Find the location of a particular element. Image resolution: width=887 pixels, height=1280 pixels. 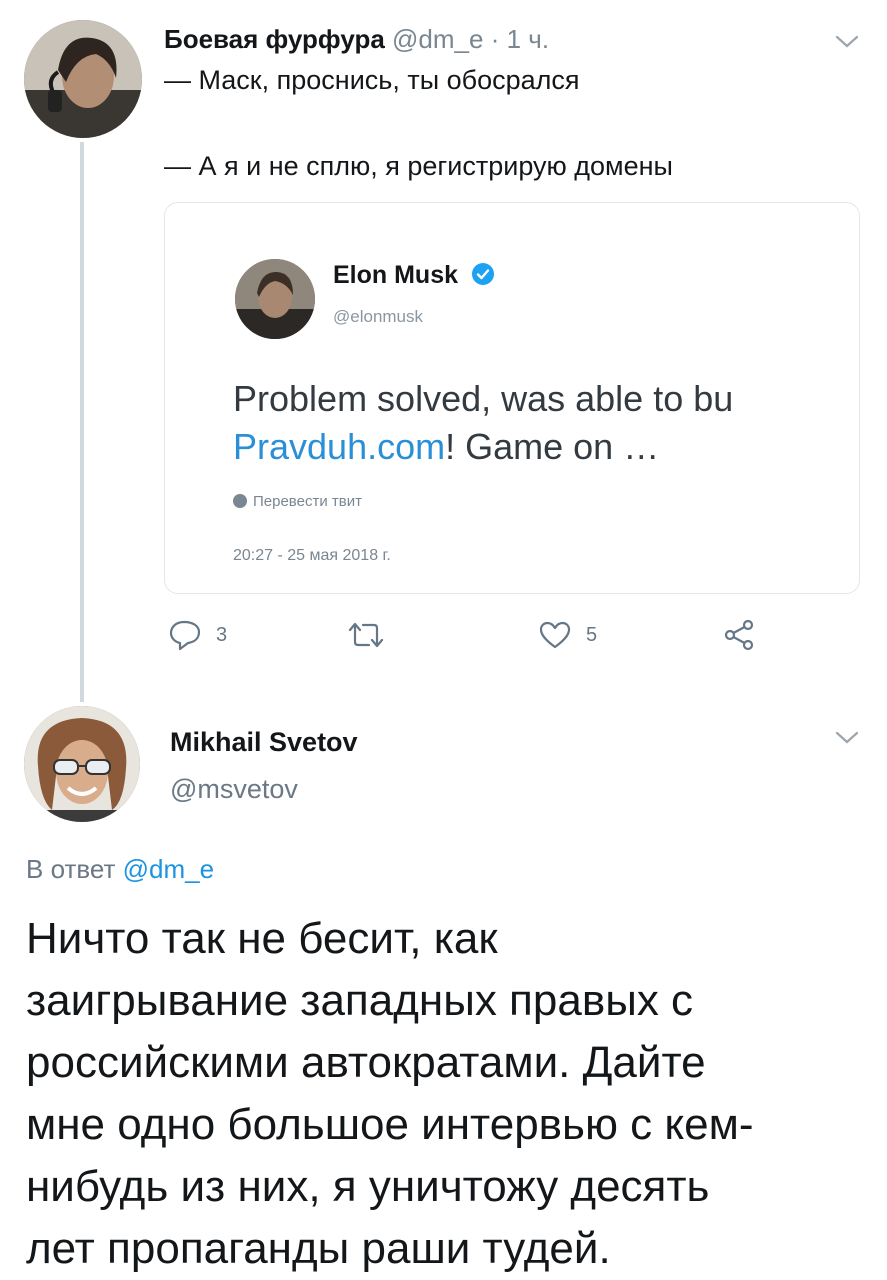

like-count: 5 is located at coordinates (592, 634).